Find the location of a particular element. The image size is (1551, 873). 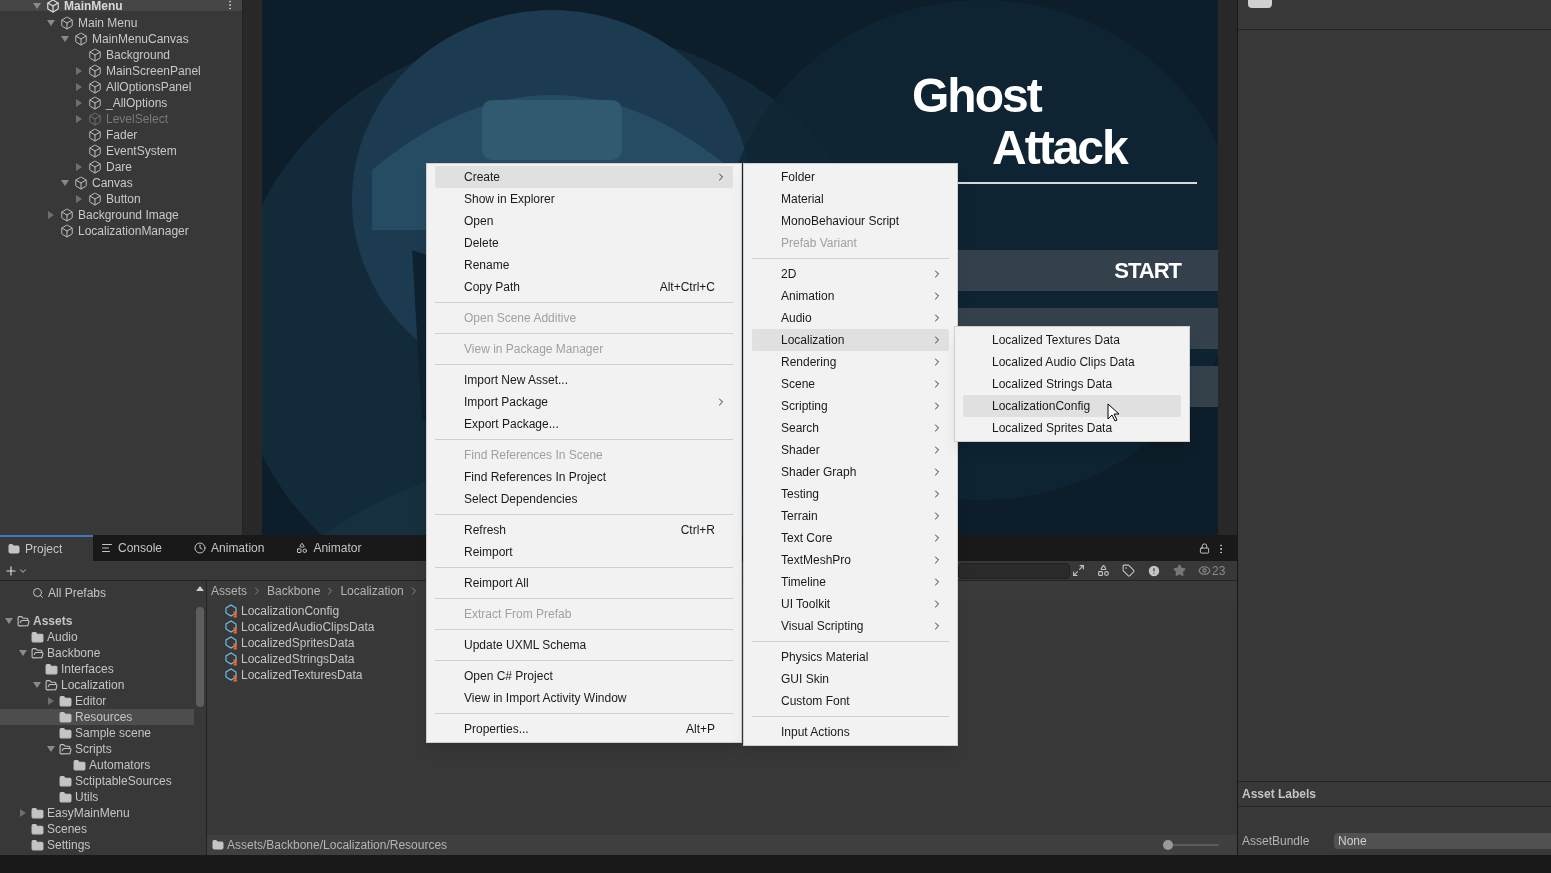

folder-label: Assets is located at coordinates (53, 621).